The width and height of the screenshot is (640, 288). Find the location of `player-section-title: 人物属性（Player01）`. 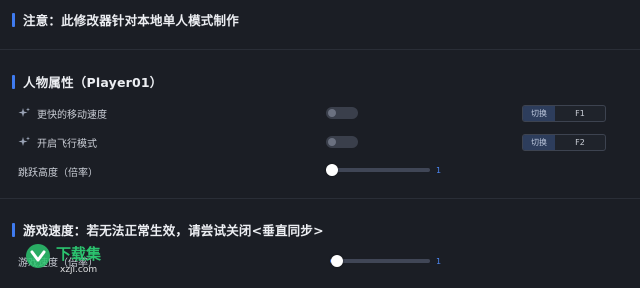

player-section-title: 人物属性（Player01） is located at coordinates (93, 82).